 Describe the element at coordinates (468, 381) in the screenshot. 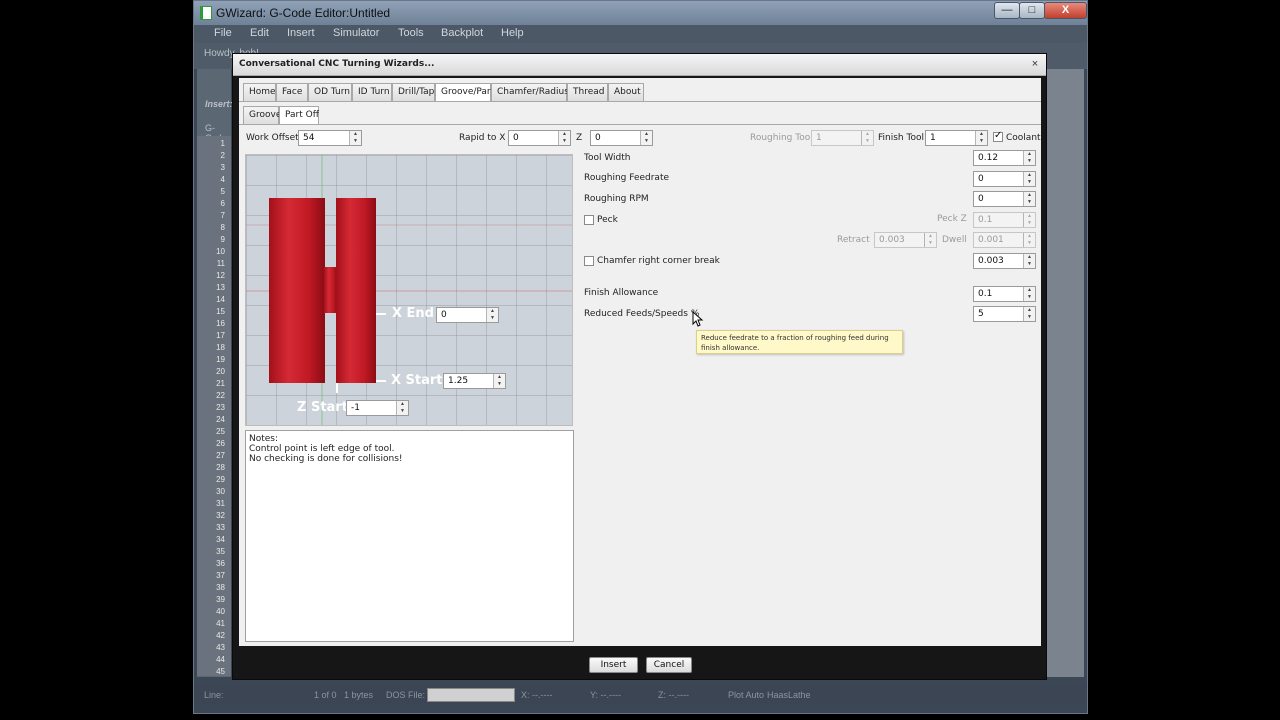

I see `x-start-value` at that location.